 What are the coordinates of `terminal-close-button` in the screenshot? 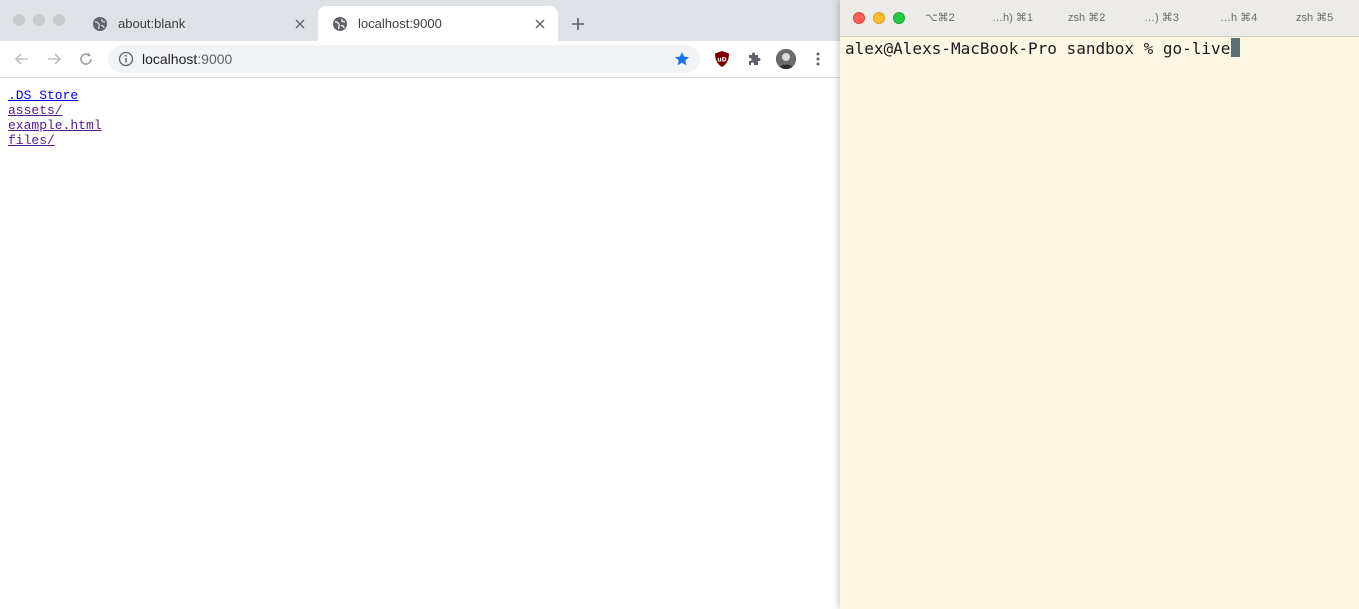 It's located at (859, 18).